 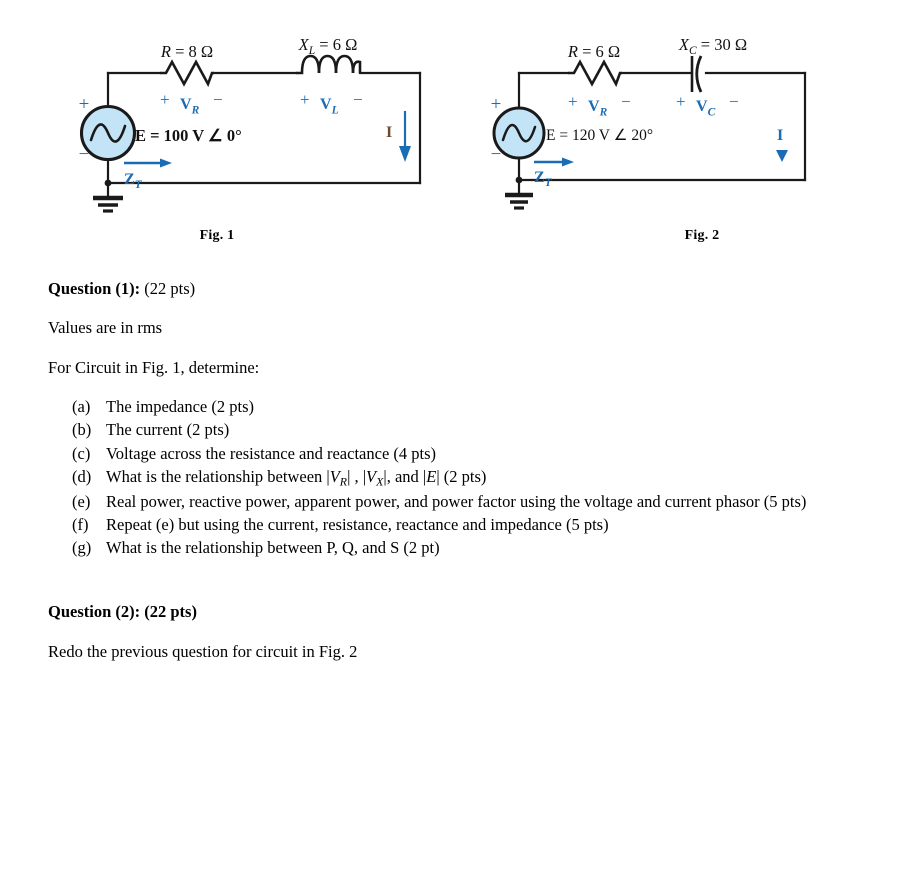 I want to click on fig1-zt-label: ZT, so click(x=133, y=181).